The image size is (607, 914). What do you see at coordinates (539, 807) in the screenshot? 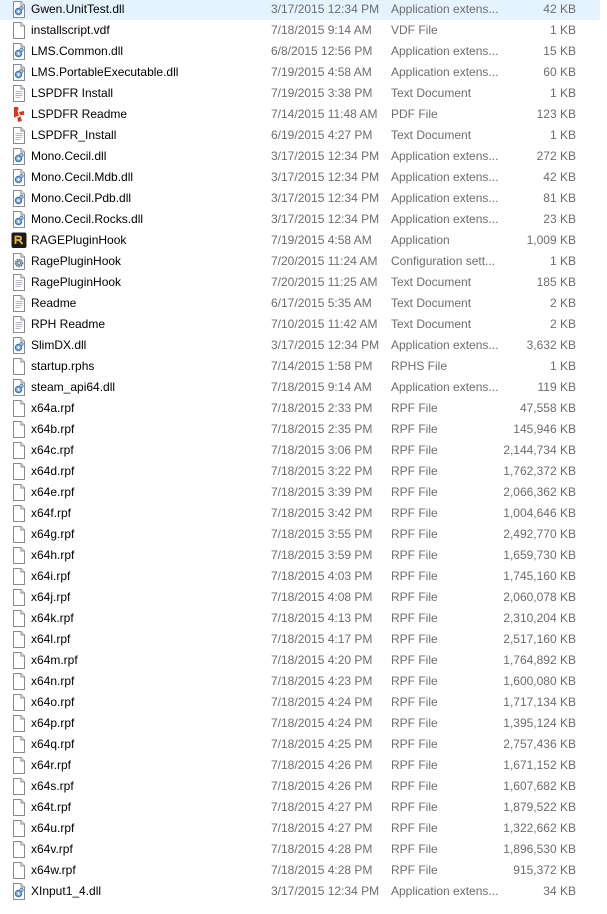
I see `file-size: 1,879,522 KB` at bounding box center [539, 807].